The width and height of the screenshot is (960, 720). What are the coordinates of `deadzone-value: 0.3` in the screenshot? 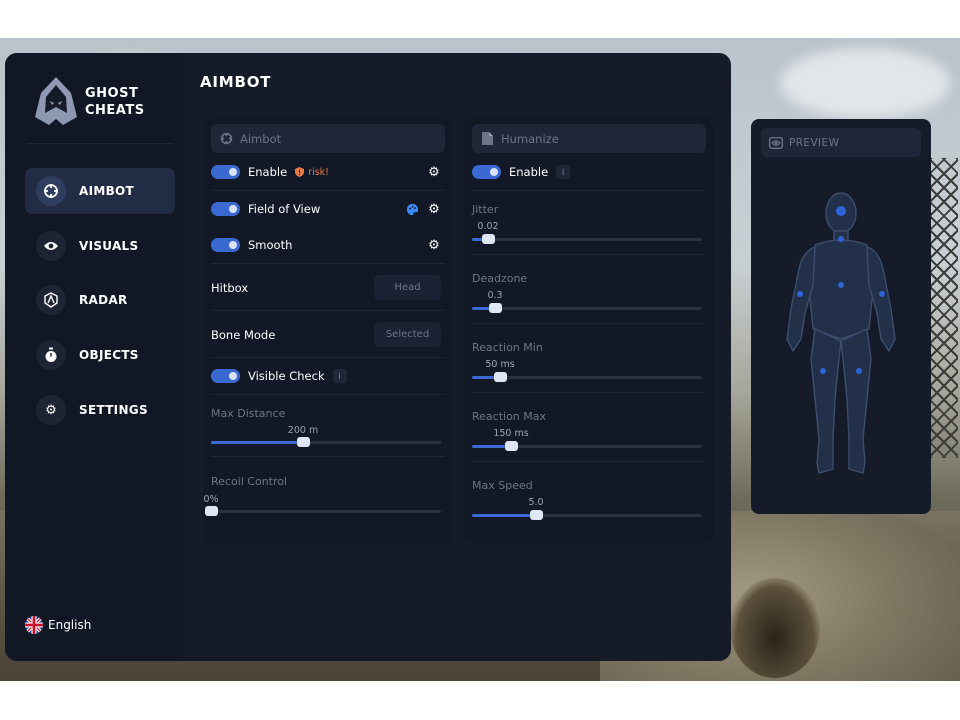 It's located at (495, 295).